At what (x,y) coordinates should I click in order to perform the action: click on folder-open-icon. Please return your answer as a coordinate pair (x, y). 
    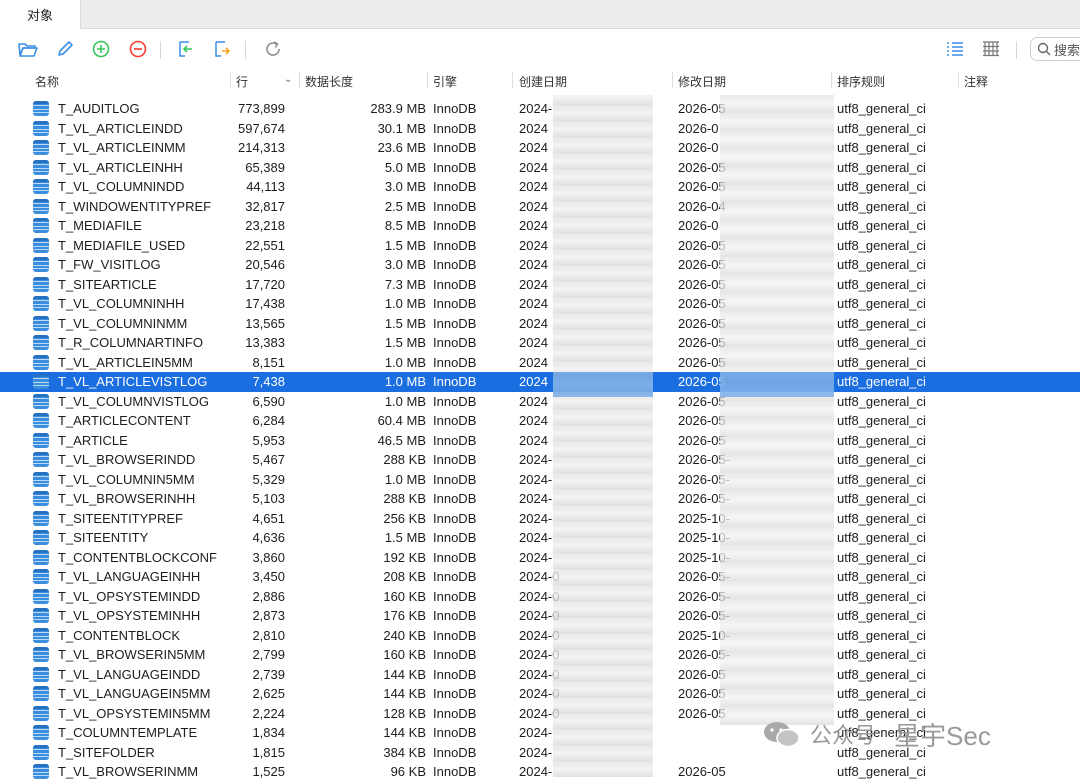
    Looking at the image, I should click on (28, 50).